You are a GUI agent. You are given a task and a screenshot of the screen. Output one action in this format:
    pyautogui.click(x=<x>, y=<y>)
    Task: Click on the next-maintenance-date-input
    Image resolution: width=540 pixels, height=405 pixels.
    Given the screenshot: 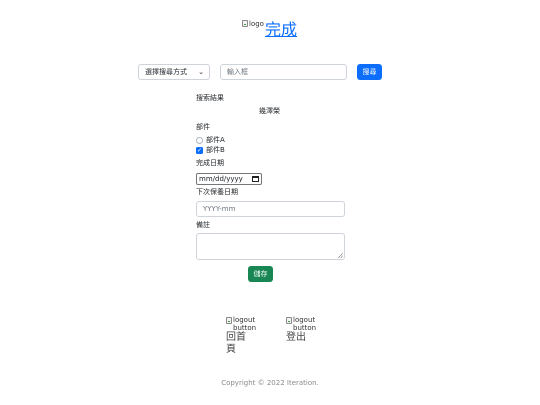 What is the action you would take?
    pyautogui.click(x=270, y=209)
    